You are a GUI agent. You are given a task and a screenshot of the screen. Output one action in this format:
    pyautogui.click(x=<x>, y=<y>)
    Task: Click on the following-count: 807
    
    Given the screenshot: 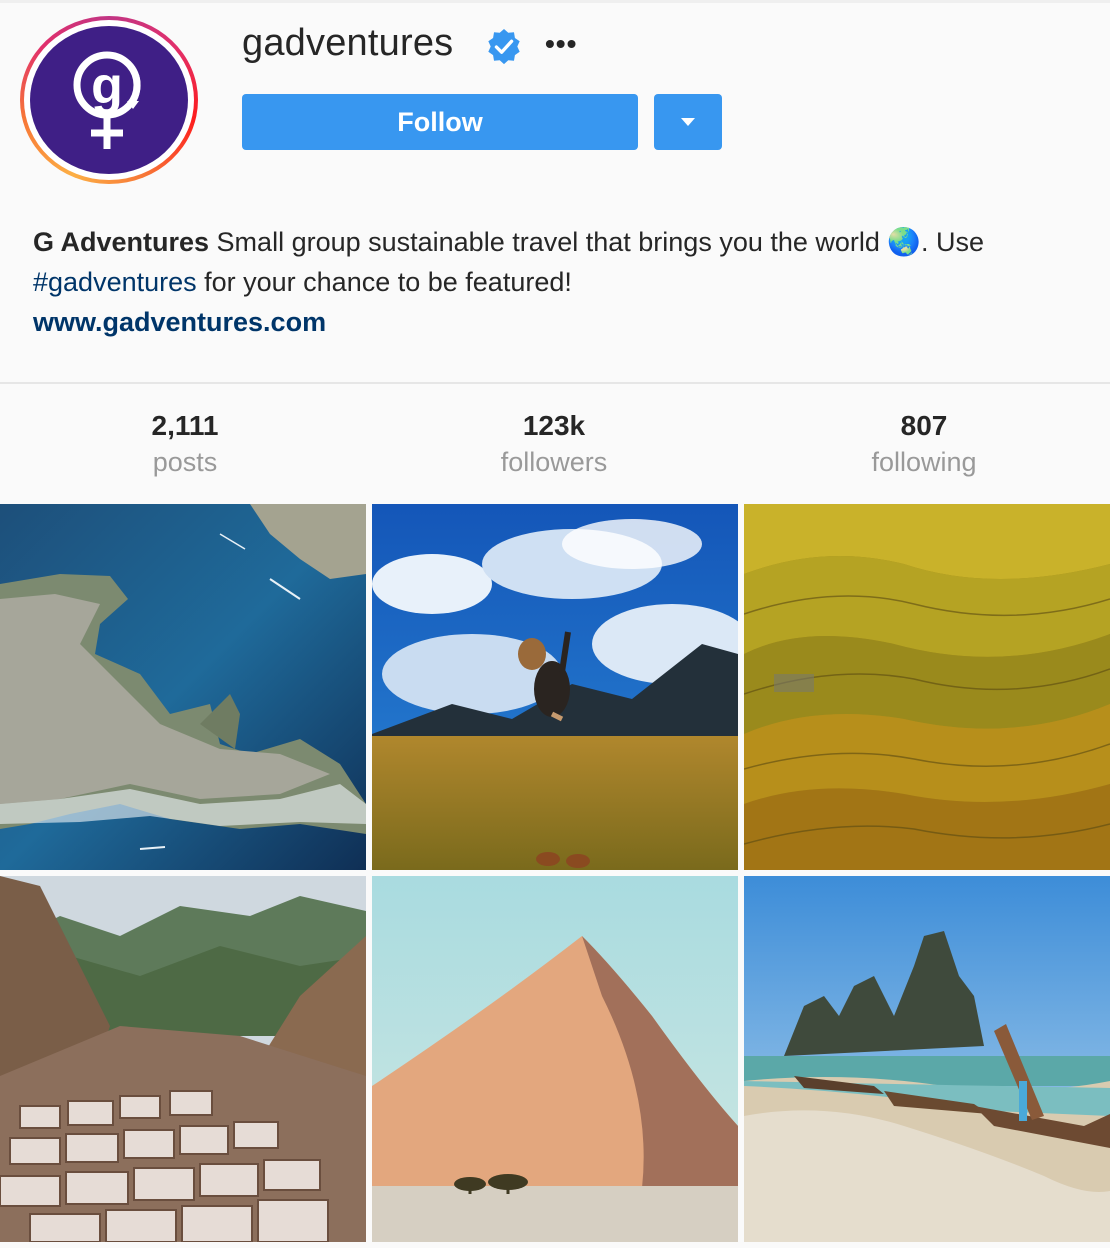 What is the action you would take?
    pyautogui.click(x=924, y=425)
    